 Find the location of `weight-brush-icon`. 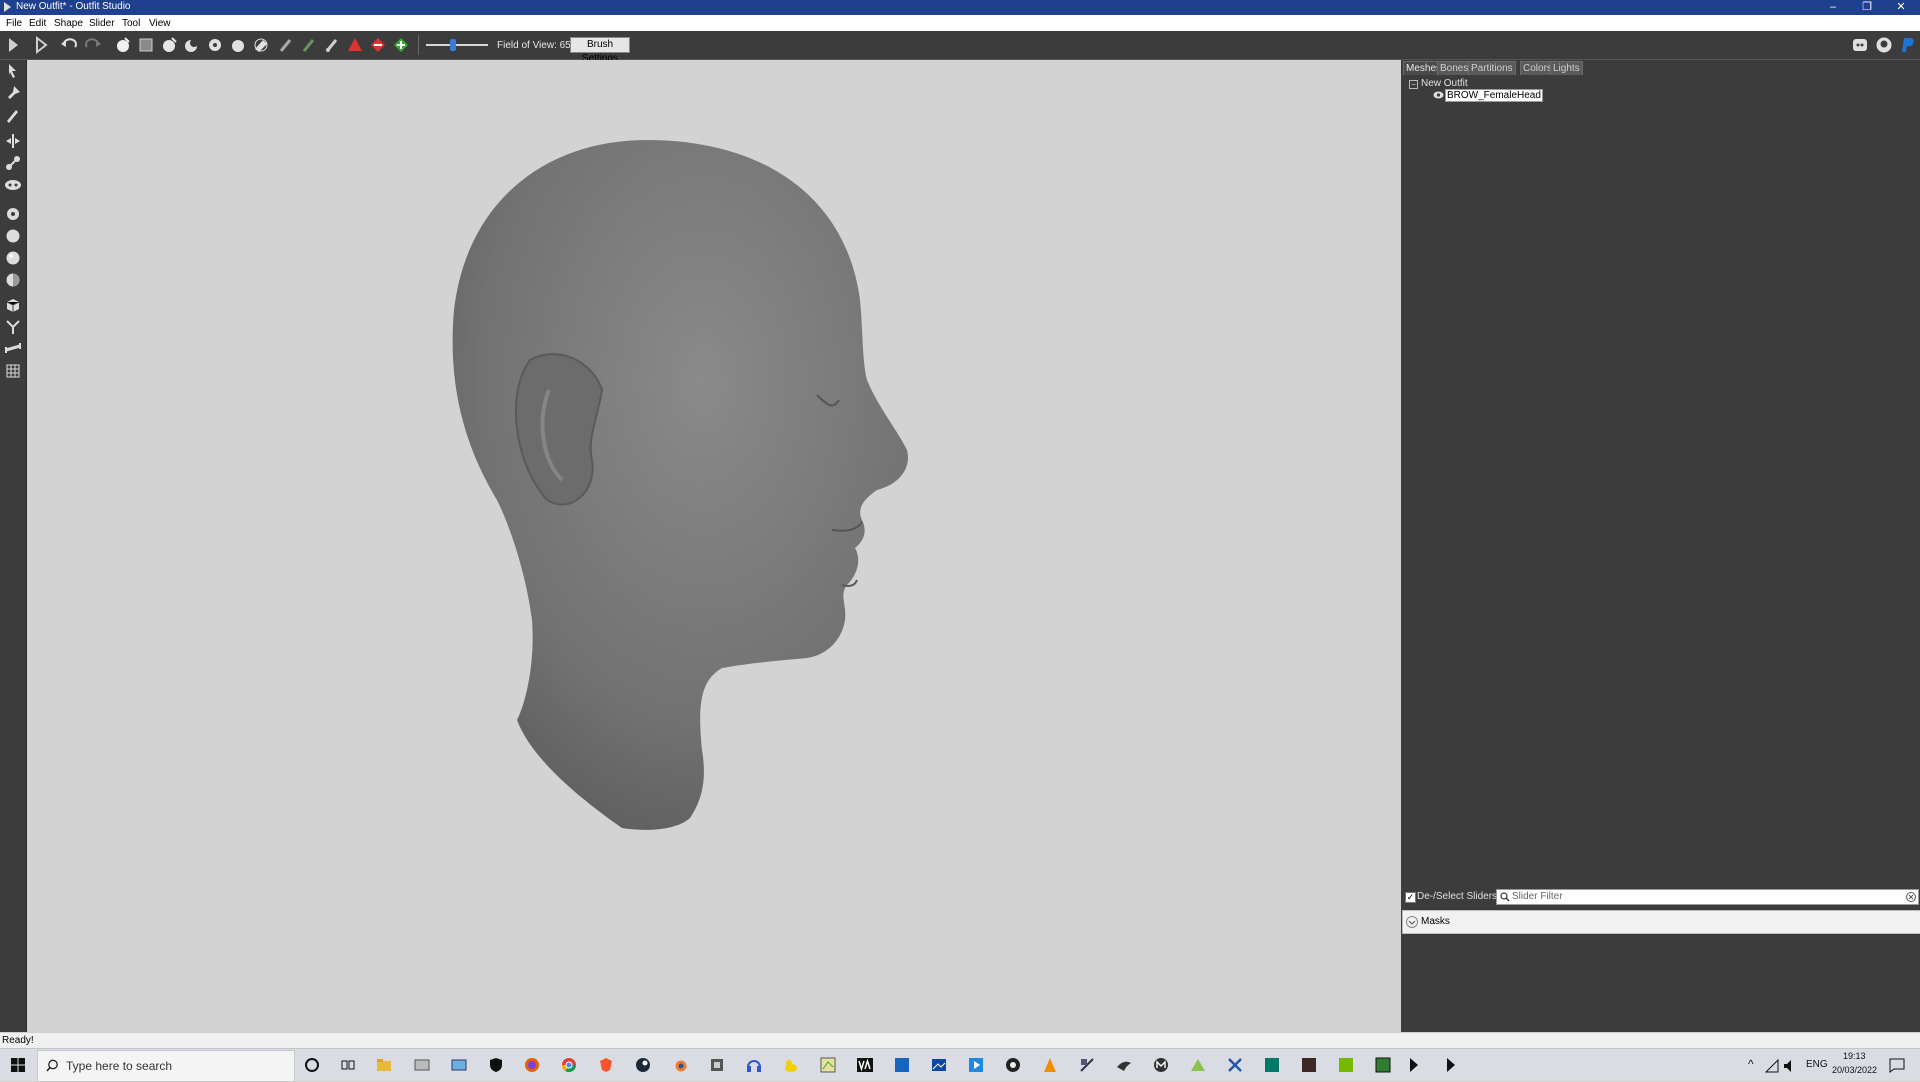

weight-brush-icon is located at coordinates (286, 45).